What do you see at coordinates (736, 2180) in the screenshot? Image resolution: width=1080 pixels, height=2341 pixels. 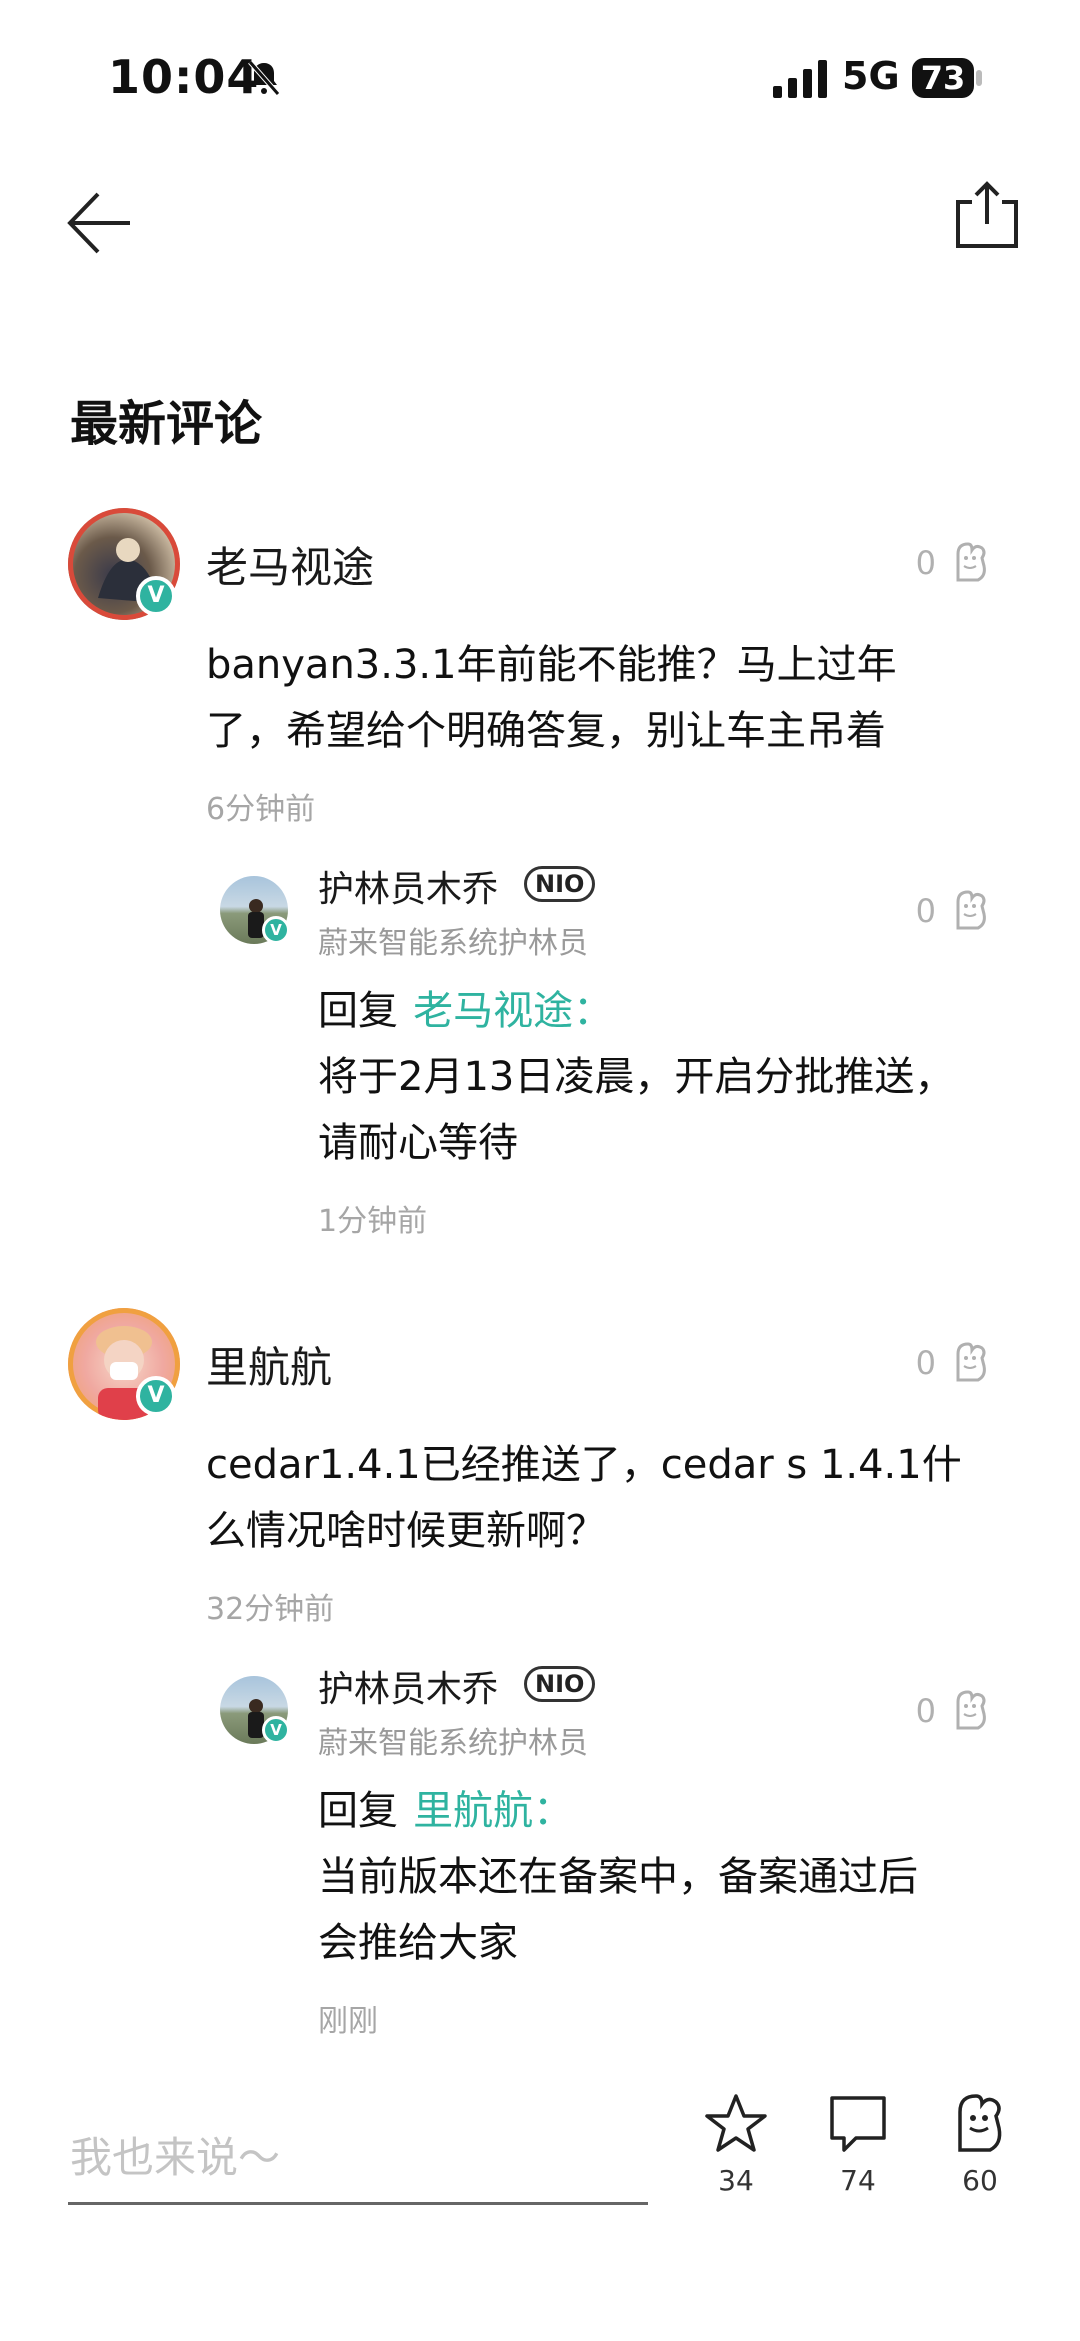 I see `favorite-count: 34` at bounding box center [736, 2180].